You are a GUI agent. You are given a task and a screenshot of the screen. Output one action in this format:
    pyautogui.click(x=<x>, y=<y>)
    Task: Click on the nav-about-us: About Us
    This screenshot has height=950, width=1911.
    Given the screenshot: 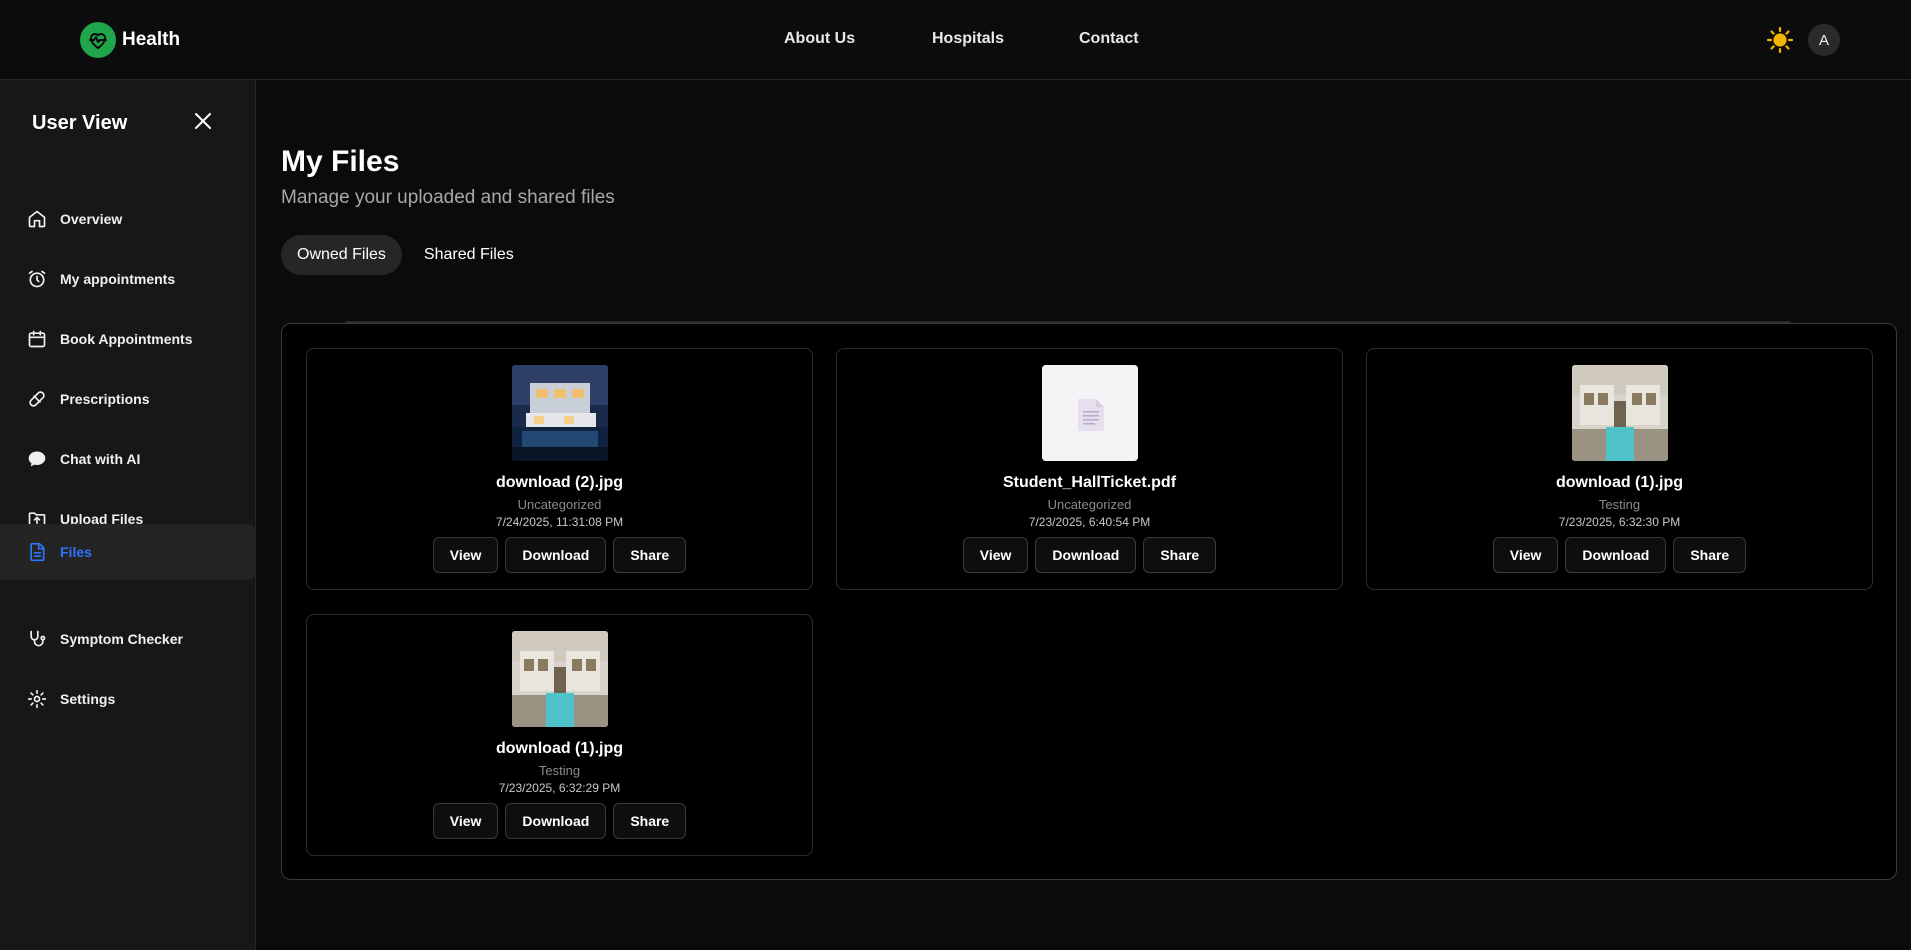 What is the action you would take?
    pyautogui.click(x=819, y=39)
    